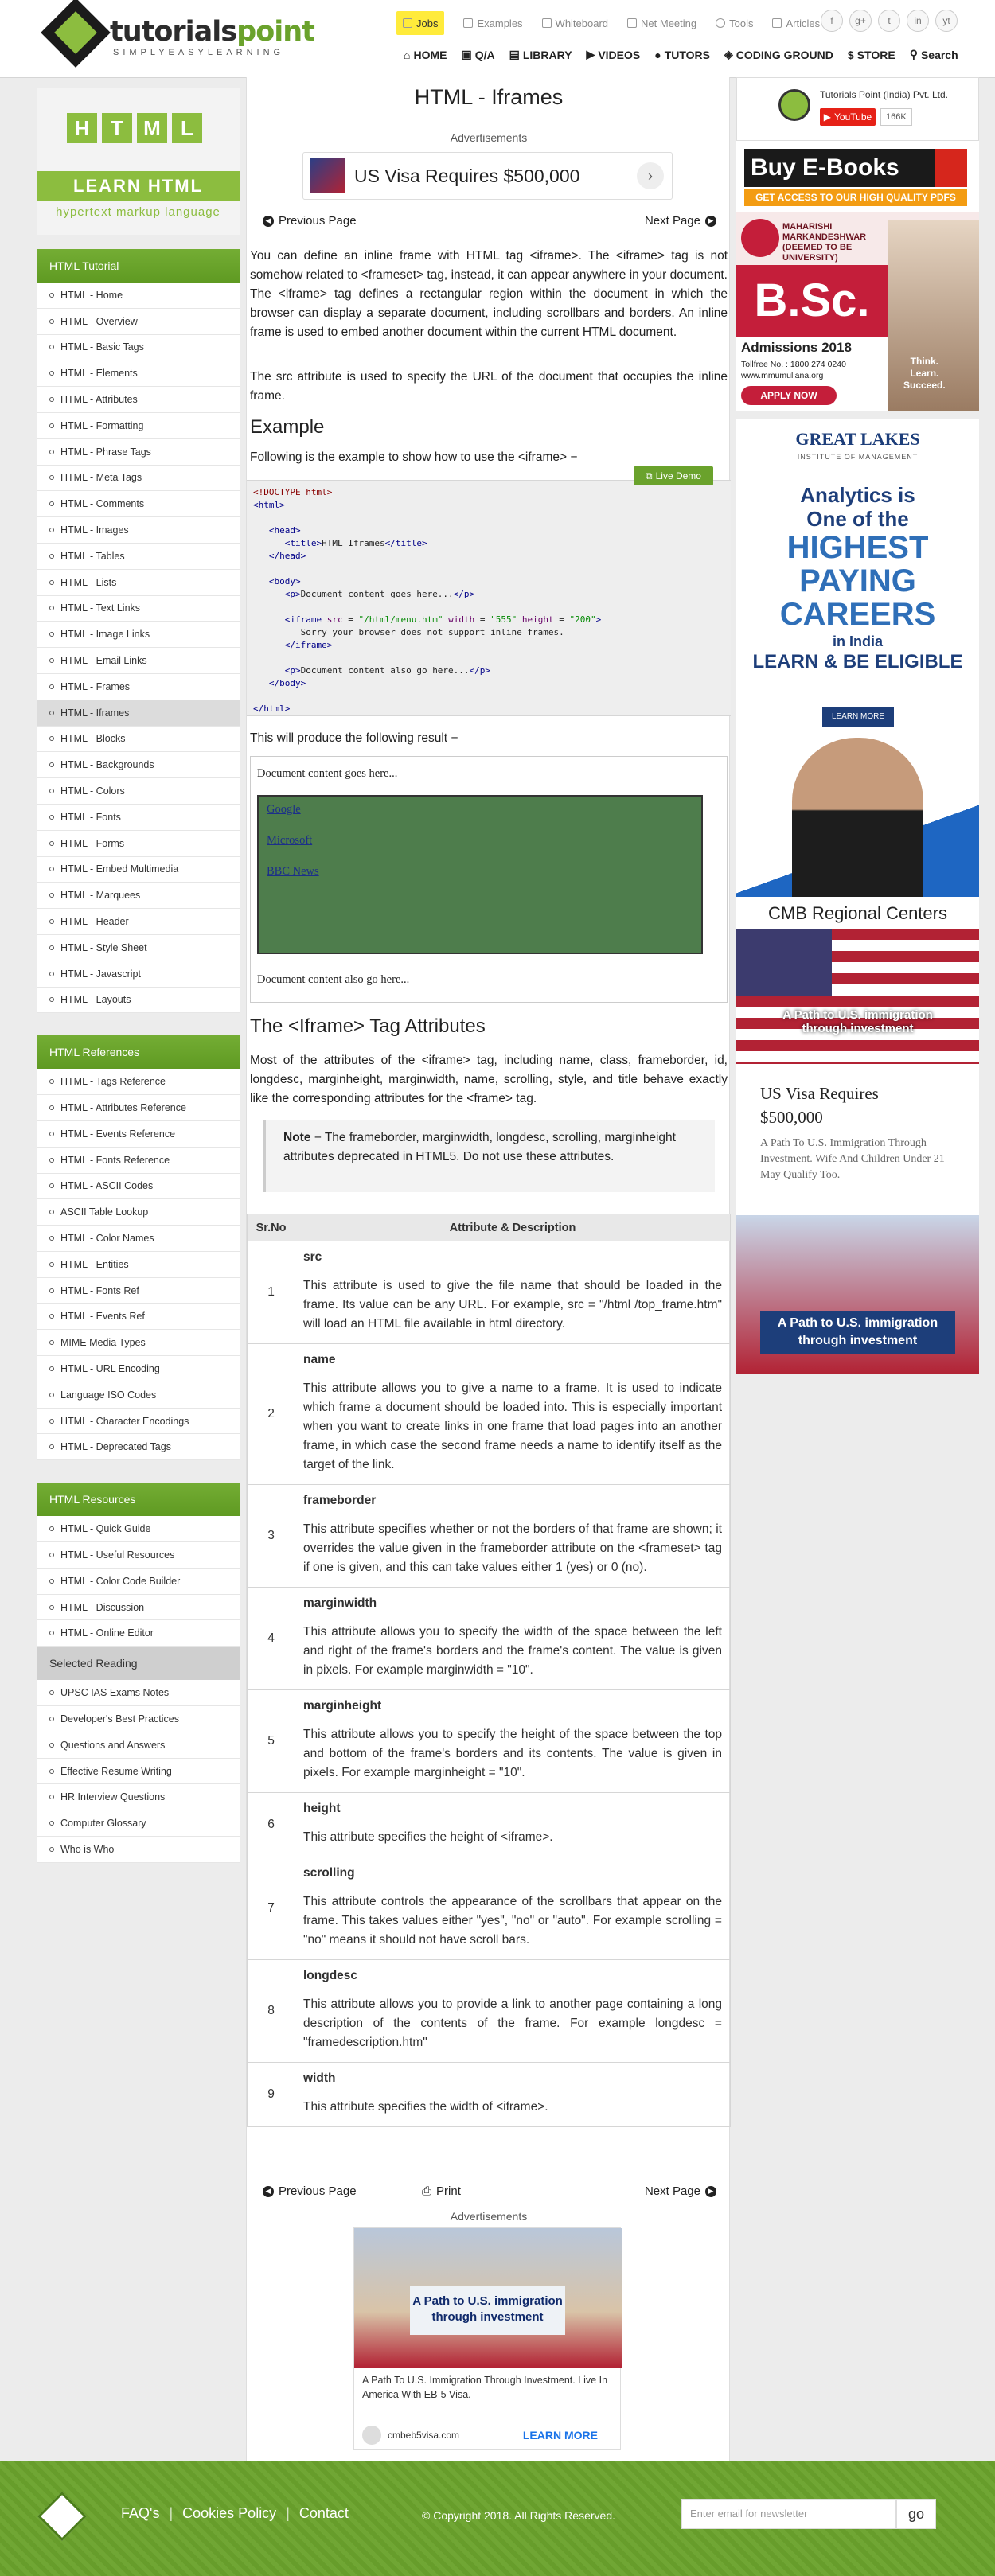 The height and width of the screenshot is (2576, 995). Describe the element at coordinates (139, 1634) in the screenshot. I see `sidebar-resource-item: HTML - Online Editor` at that location.